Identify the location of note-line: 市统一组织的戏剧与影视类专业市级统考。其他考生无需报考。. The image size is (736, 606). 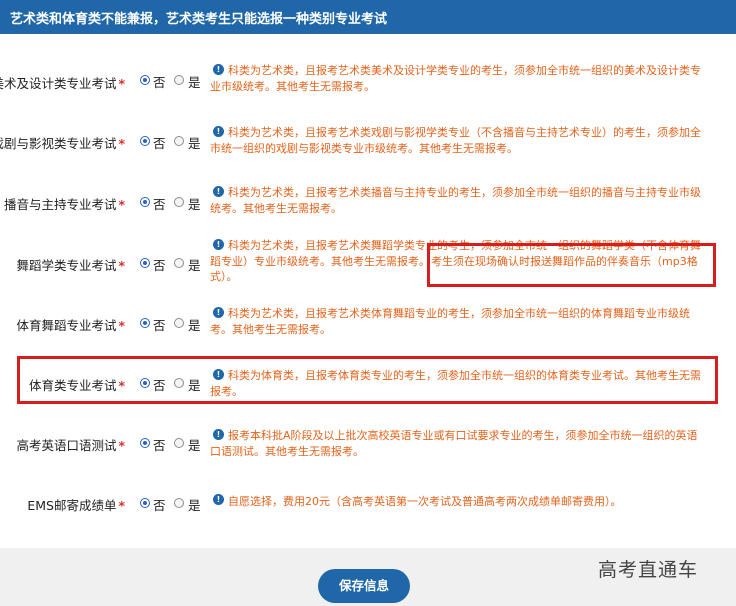
(364, 148).